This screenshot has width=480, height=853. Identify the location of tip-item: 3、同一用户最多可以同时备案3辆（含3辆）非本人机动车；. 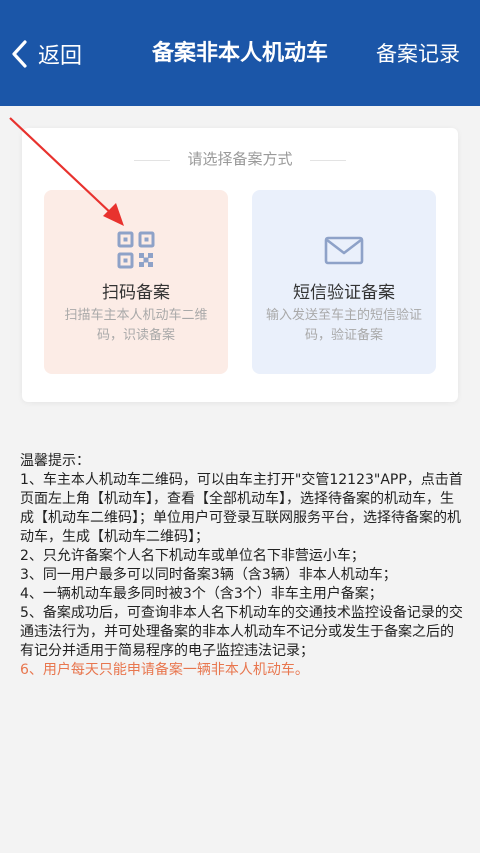
(208, 575).